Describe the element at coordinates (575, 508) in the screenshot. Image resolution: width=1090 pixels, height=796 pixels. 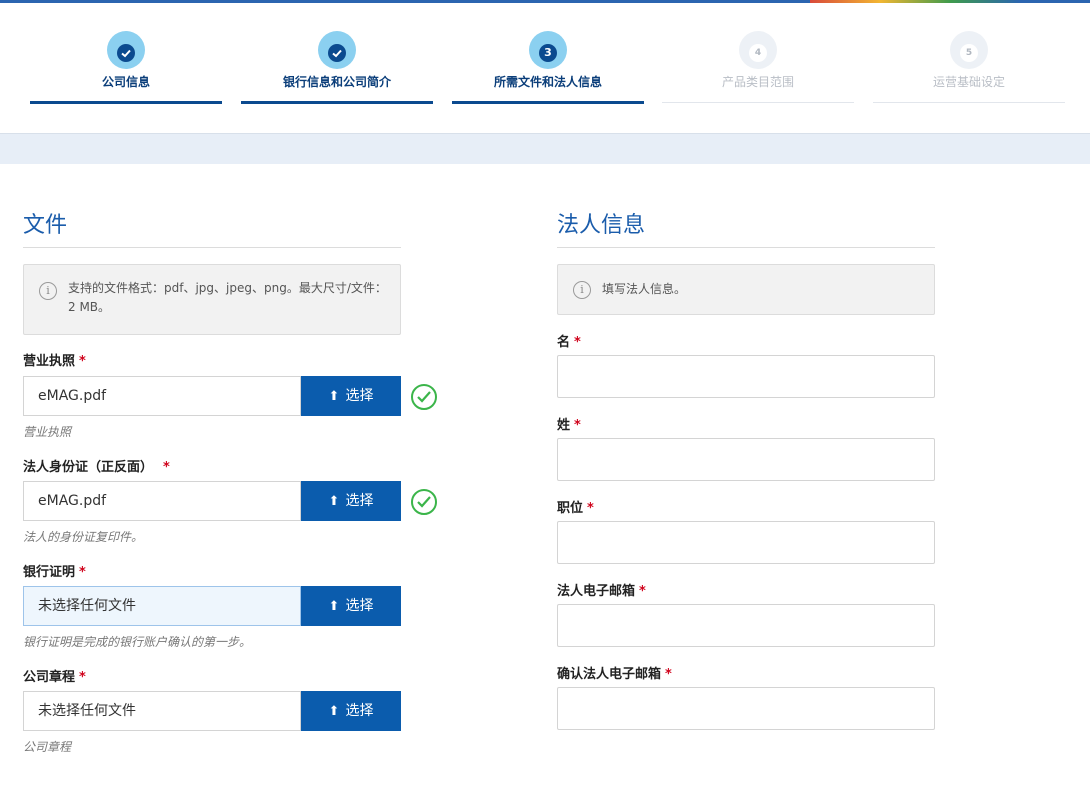
I see `position-label: 职位 *` at that location.